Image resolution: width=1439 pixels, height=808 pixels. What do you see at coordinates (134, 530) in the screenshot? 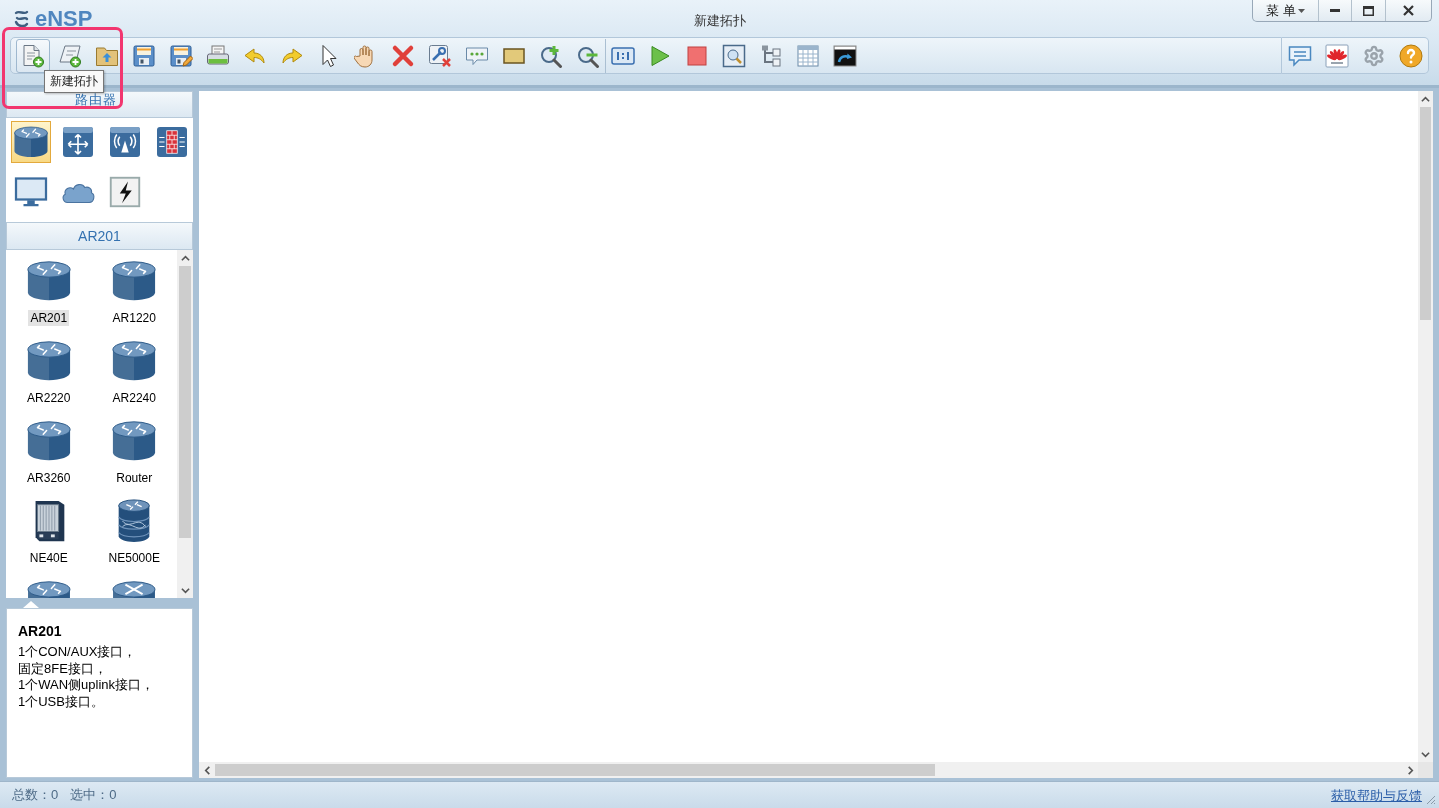
I see `device-item: NE5000E` at bounding box center [134, 530].